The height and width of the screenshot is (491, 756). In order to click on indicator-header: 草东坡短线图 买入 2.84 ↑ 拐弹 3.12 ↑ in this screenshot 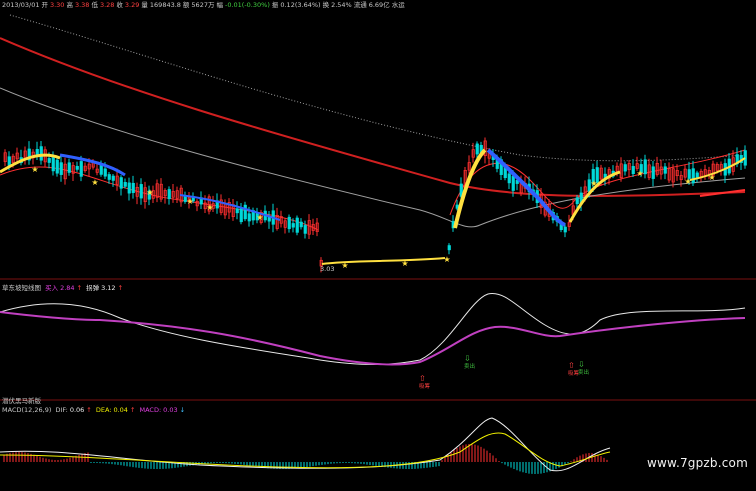, I will do `click(63, 288)`.